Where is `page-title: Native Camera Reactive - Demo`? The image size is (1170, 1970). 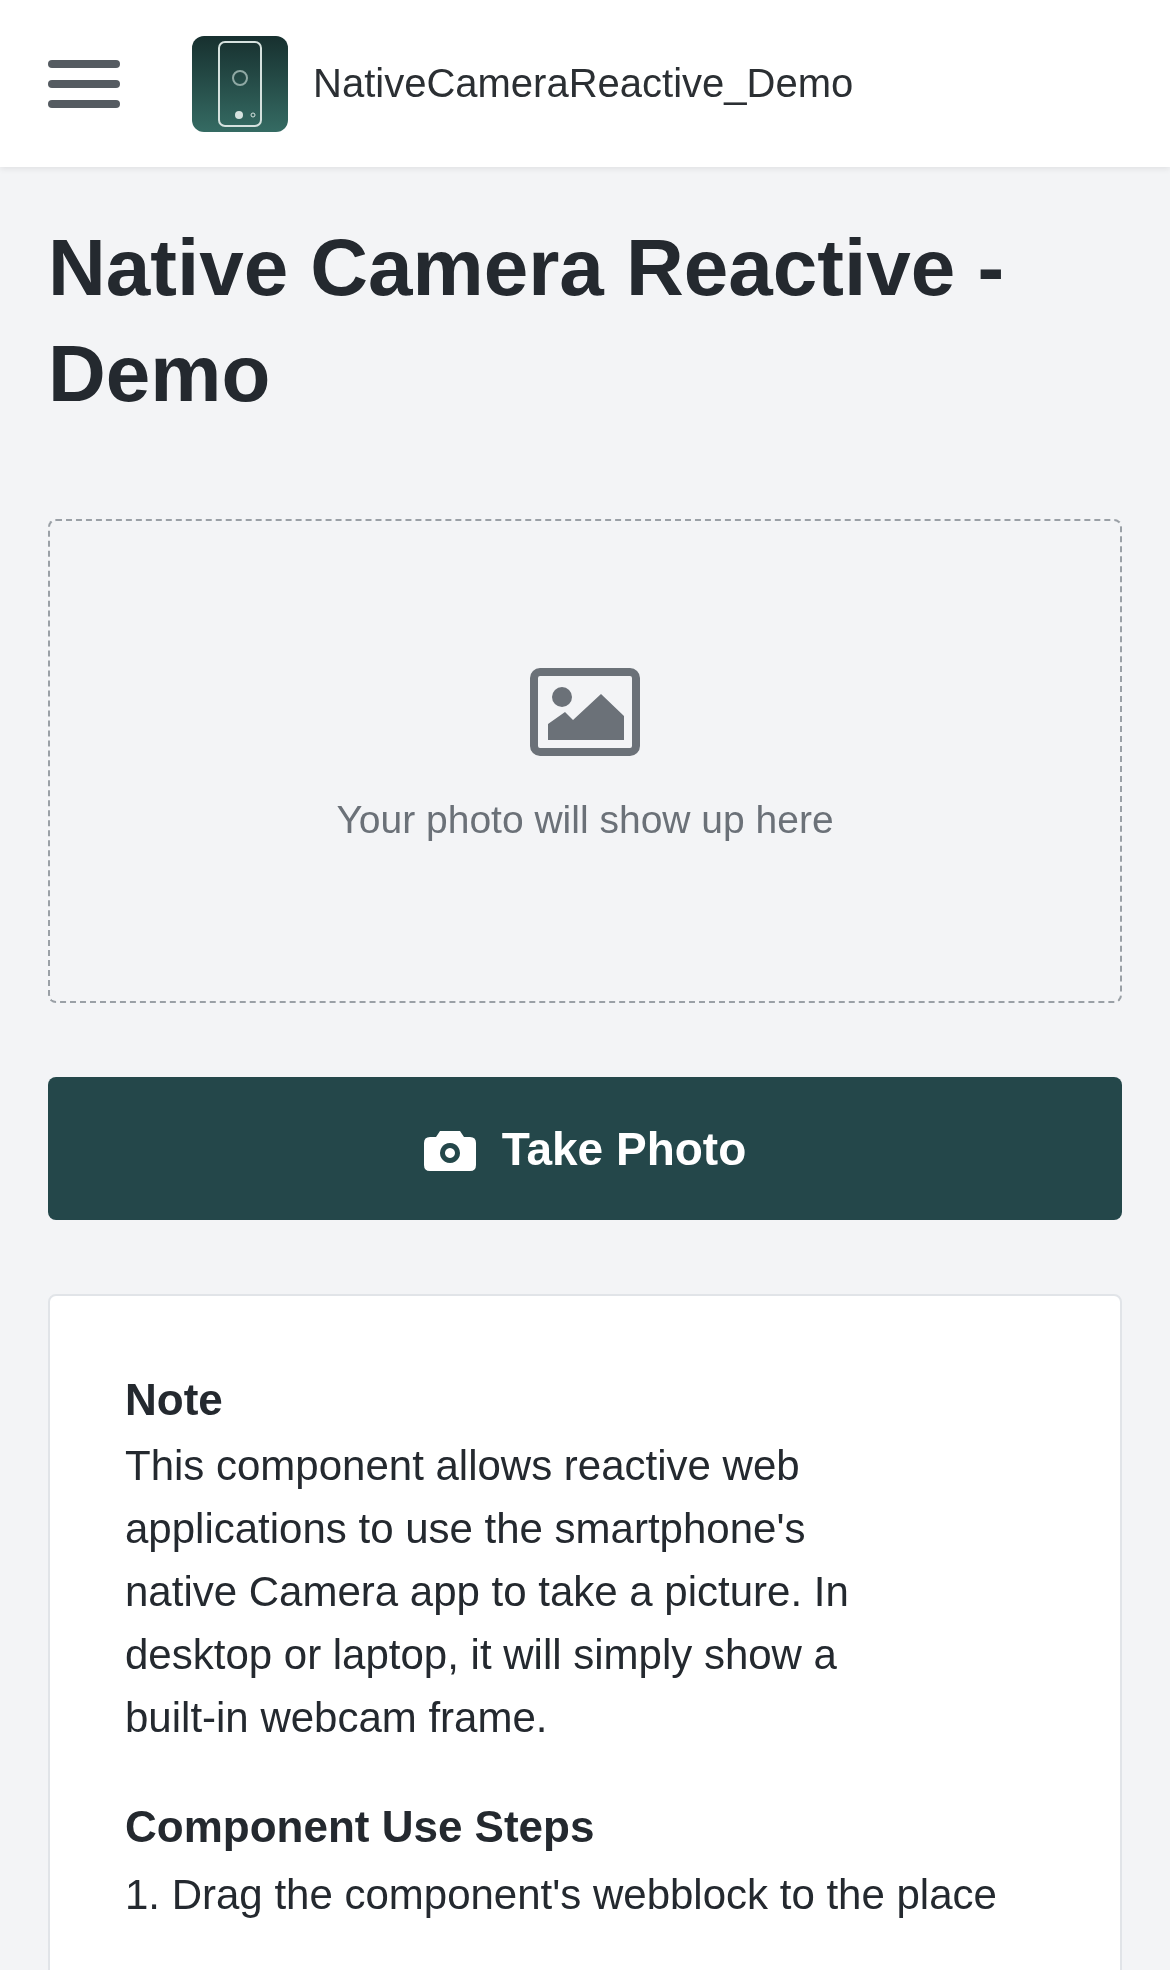 page-title: Native Camera Reactive - Demo is located at coordinates (527, 321).